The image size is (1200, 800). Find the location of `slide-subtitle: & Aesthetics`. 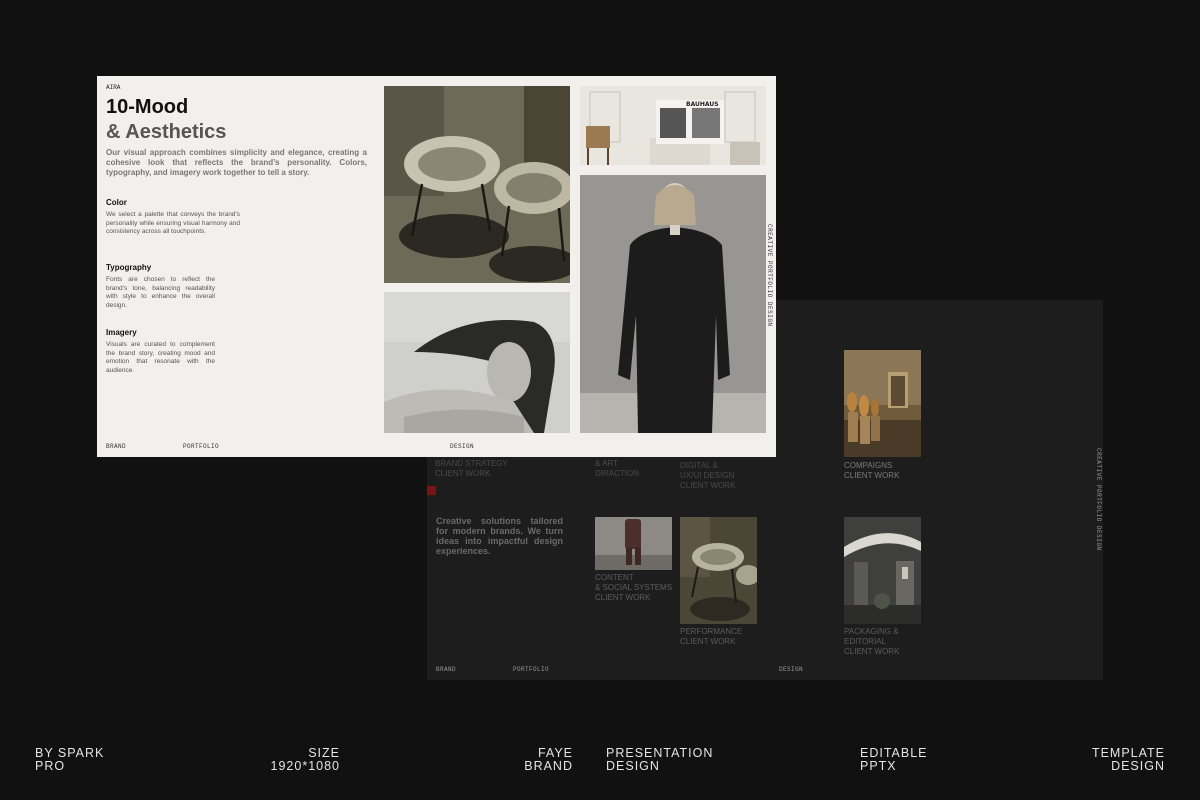

slide-subtitle: & Aesthetics is located at coordinates (166, 132).